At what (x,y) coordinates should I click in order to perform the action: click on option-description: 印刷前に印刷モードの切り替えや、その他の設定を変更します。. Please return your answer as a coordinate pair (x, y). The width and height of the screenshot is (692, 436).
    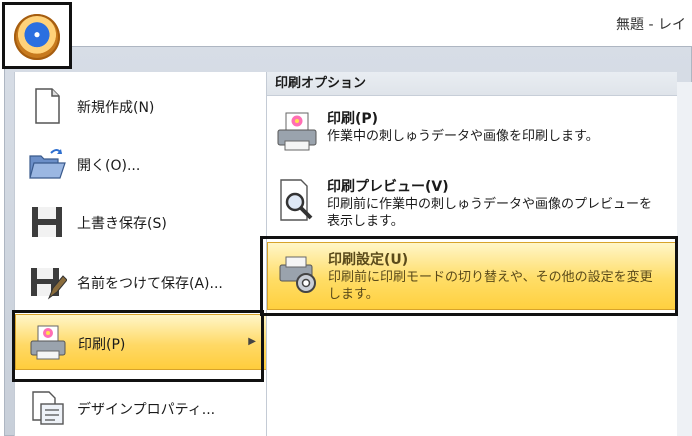
    Looking at the image, I should click on (490, 286).